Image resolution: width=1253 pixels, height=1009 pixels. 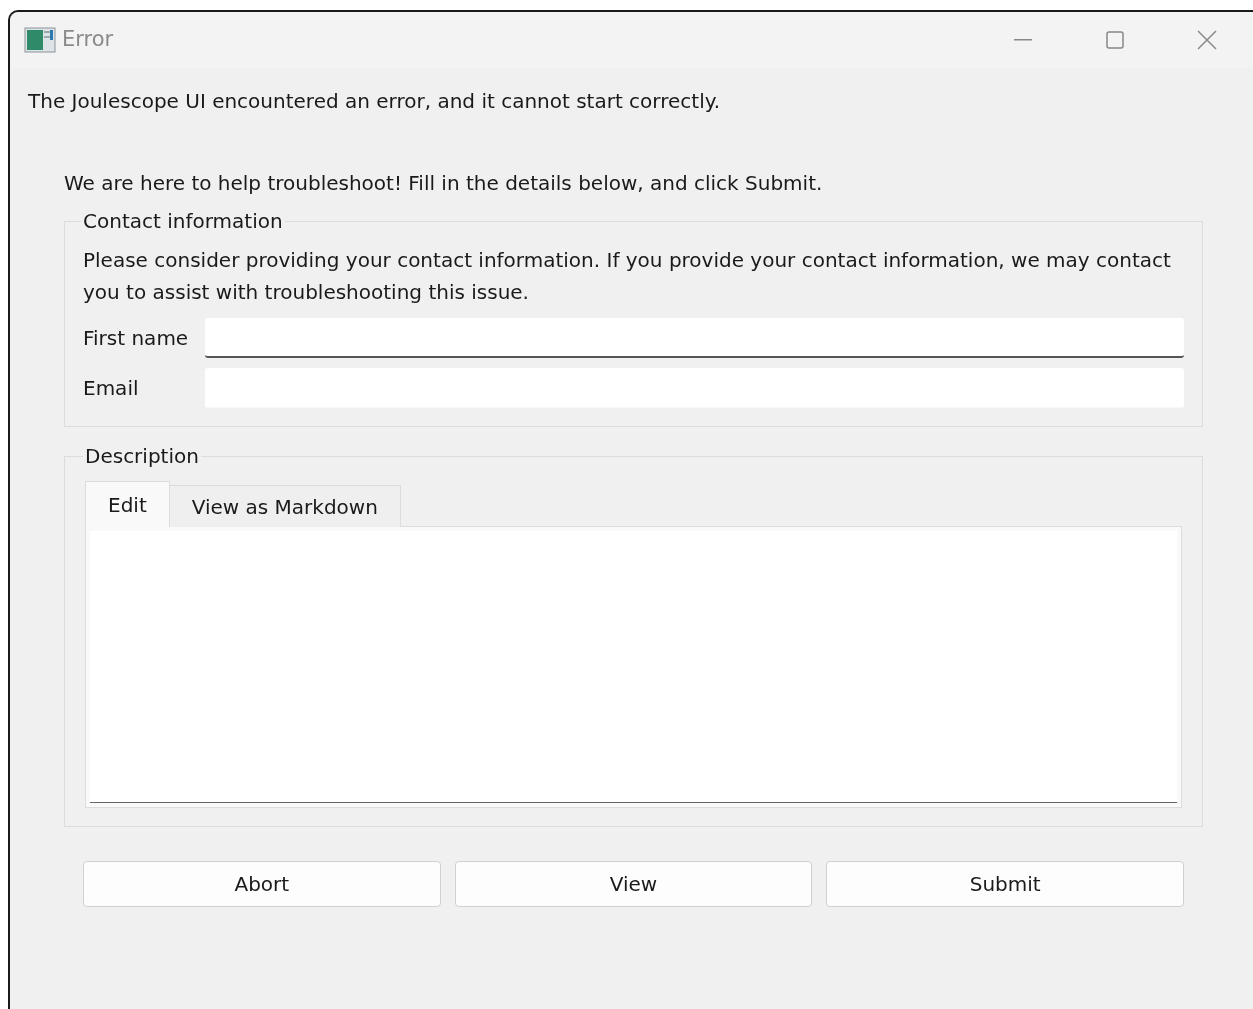 What do you see at coordinates (127, 504) in the screenshot?
I see `tab: Edit` at bounding box center [127, 504].